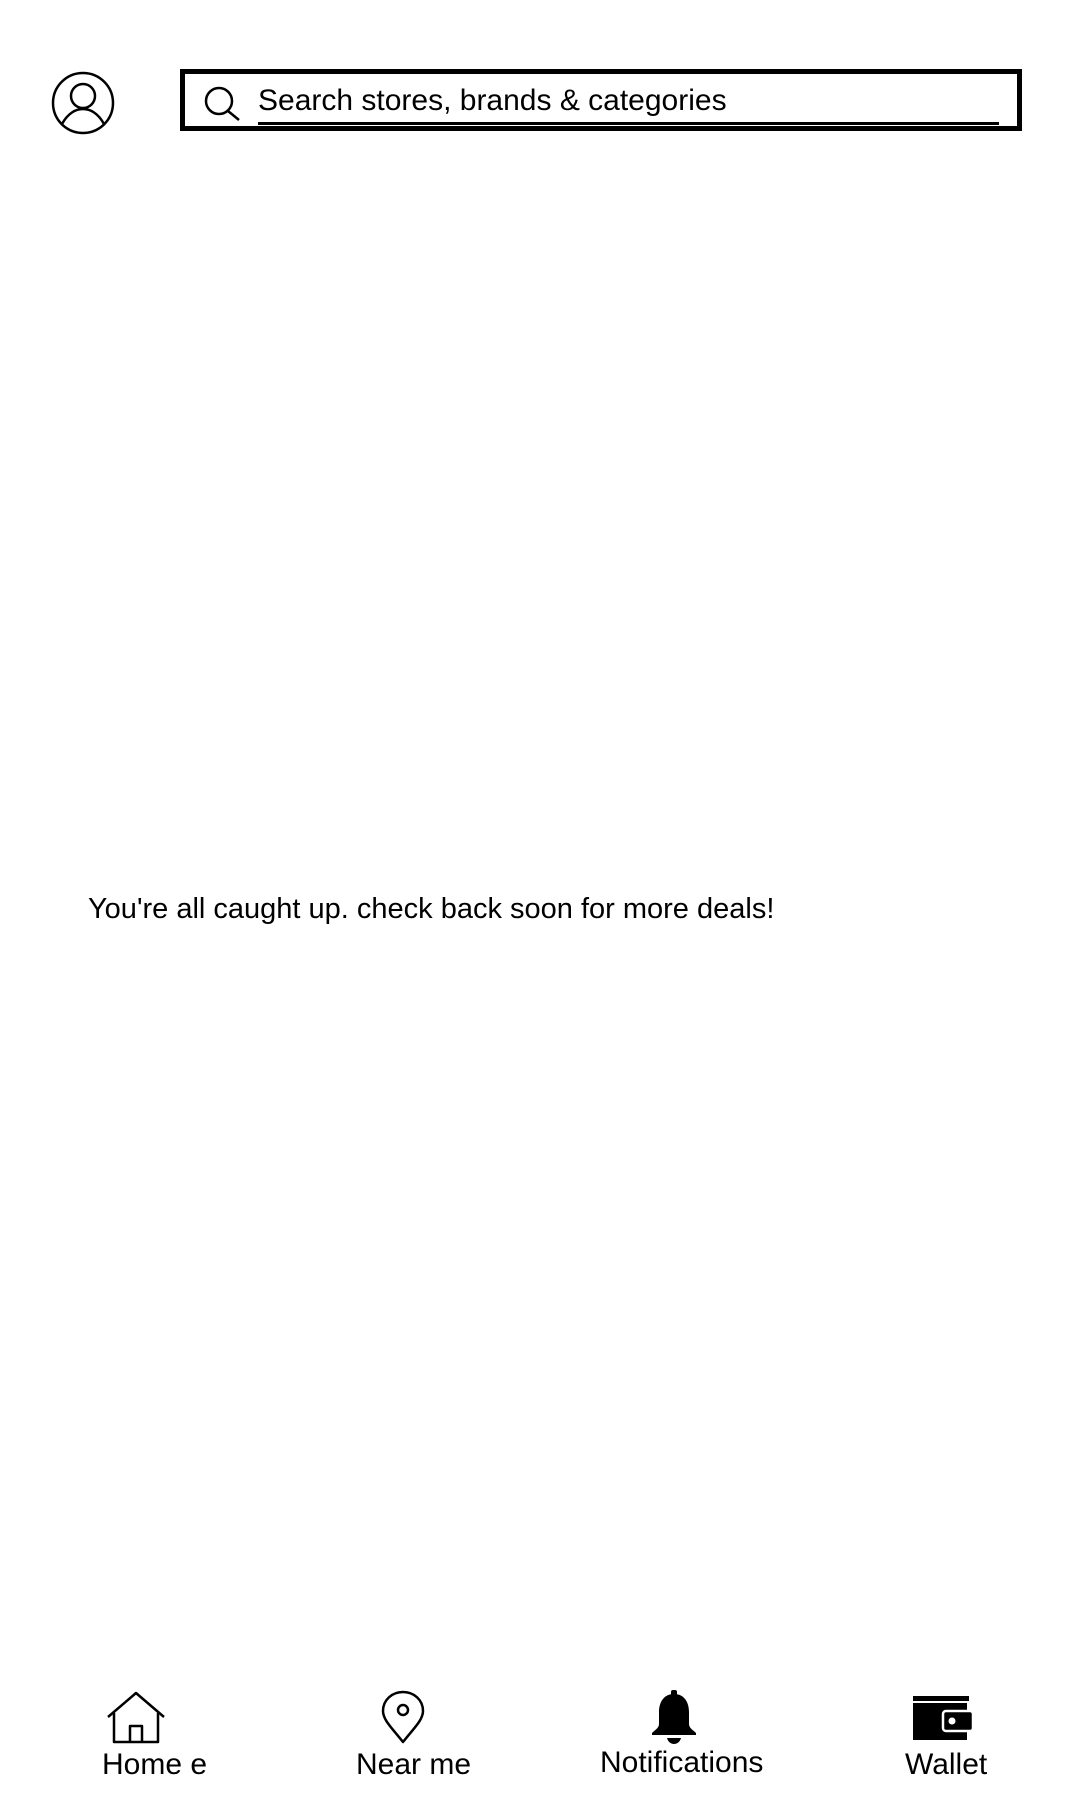 The height and width of the screenshot is (1800, 1080). What do you see at coordinates (155, 1764) in the screenshot?
I see `nav-label-home: Home e` at bounding box center [155, 1764].